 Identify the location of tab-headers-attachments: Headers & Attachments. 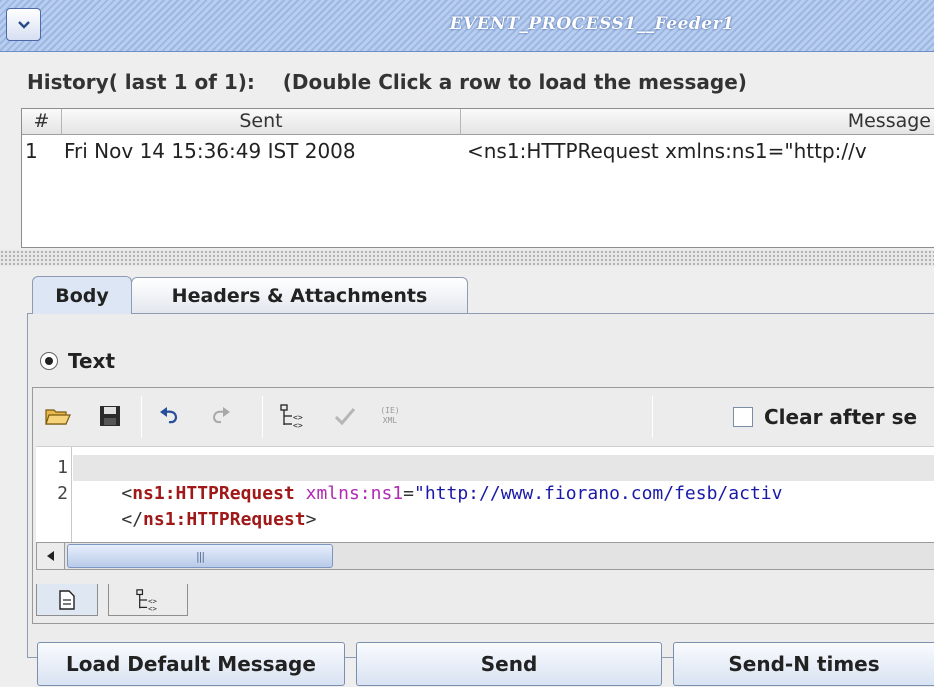
(299, 295).